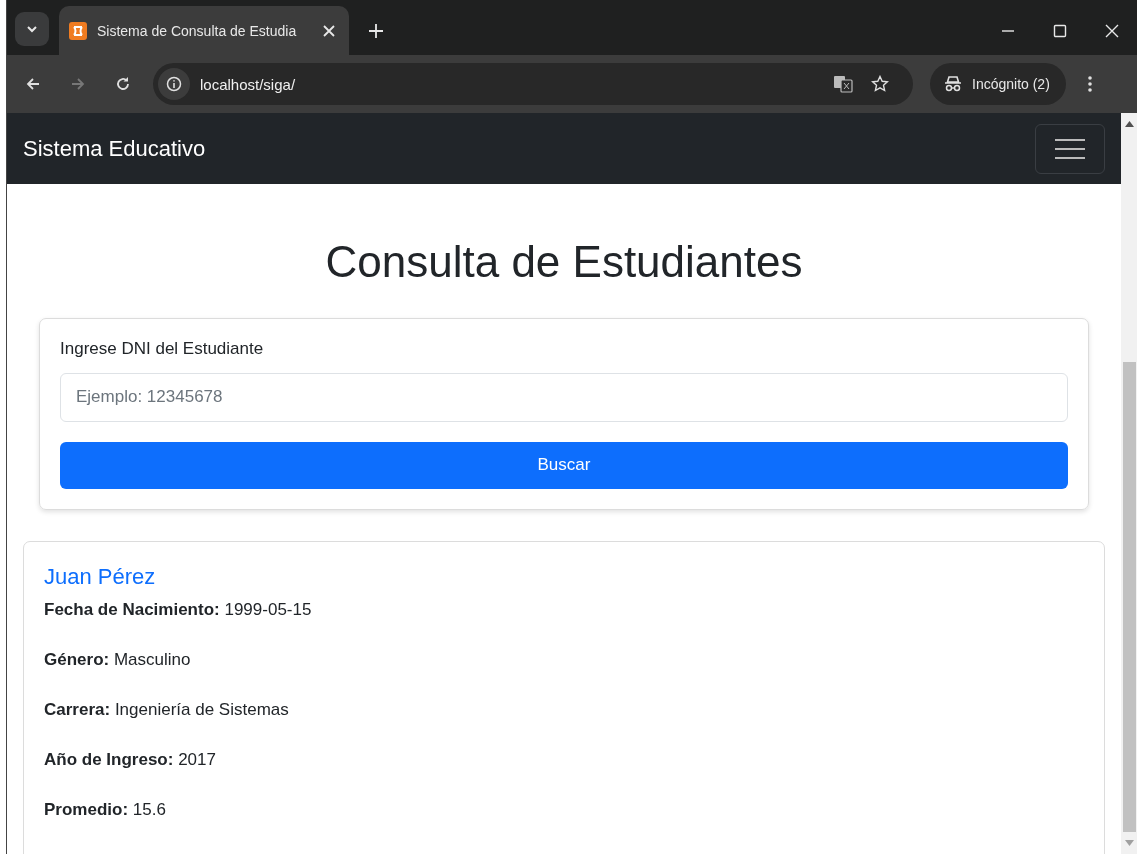 This screenshot has height=854, width=1137. What do you see at coordinates (78, 84) in the screenshot?
I see `forward-icon` at bounding box center [78, 84].